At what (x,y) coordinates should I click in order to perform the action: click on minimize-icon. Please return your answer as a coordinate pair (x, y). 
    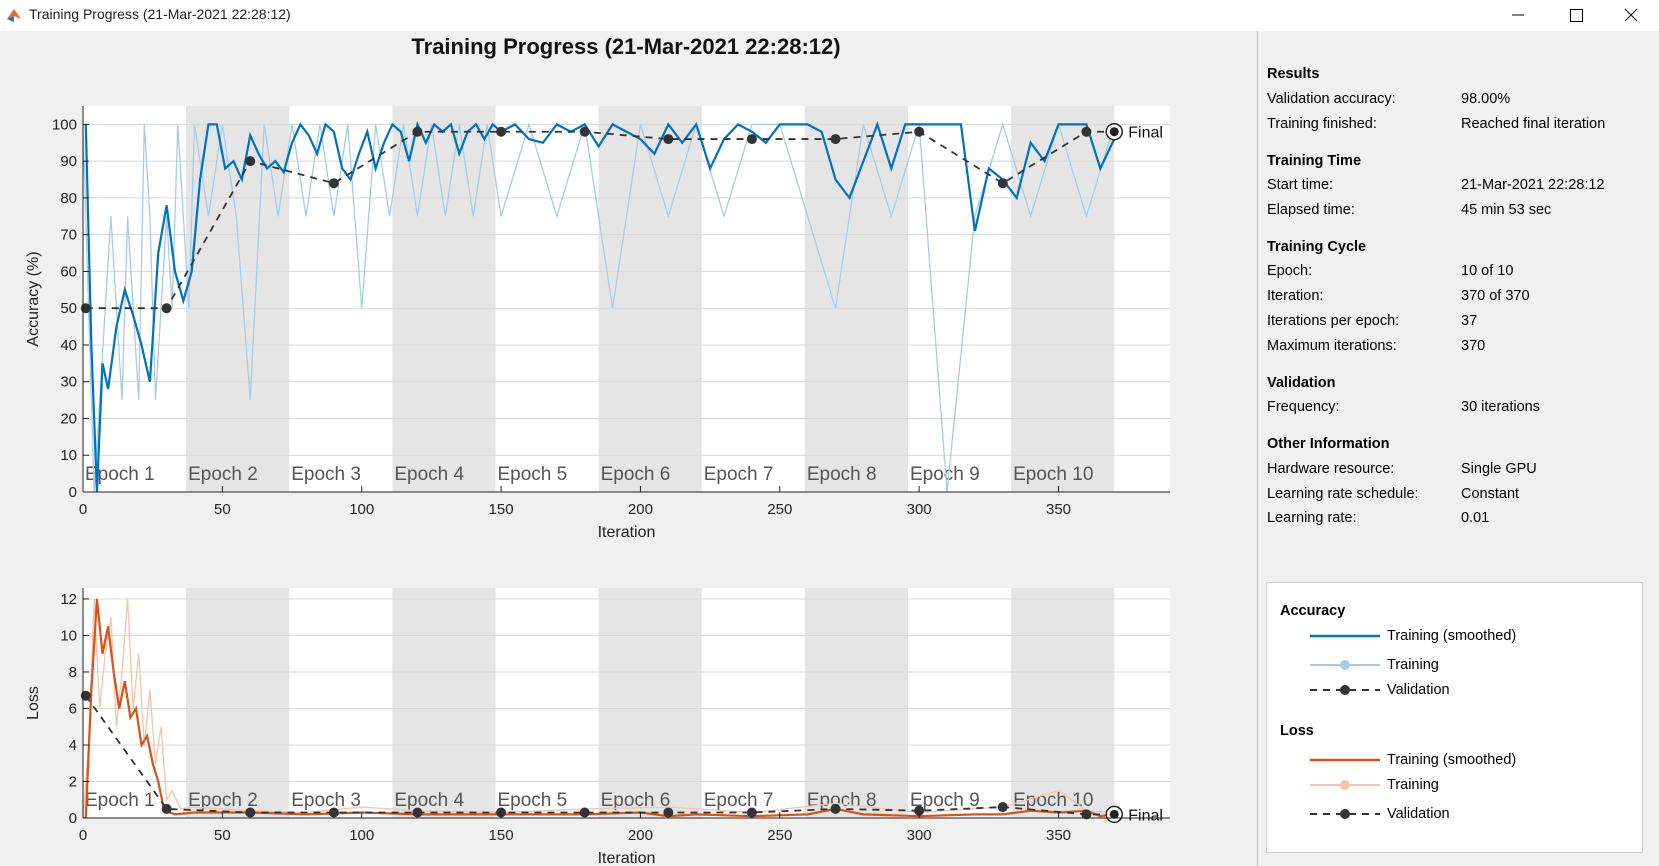
    Looking at the image, I should click on (1518, 15).